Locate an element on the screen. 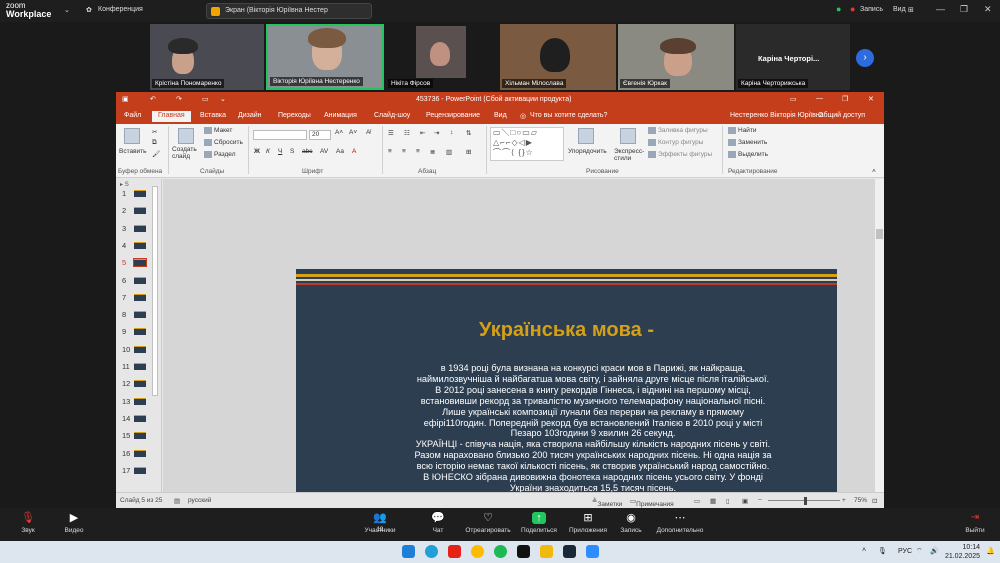 This screenshot has height=563, width=1000. slide-thumbnail: 17 is located at coordinates (140, 470).